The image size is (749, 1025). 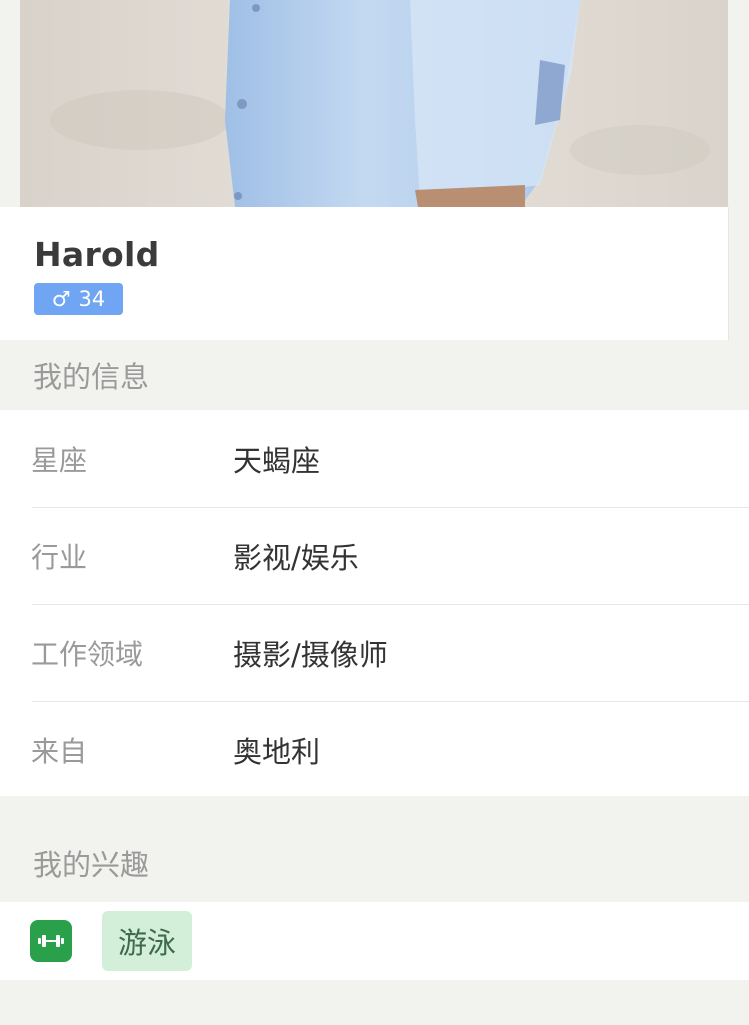 What do you see at coordinates (374, 555) in the screenshot?
I see `info-row-industry: 行业 影视/娱乐` at bounding box center [374, 555].